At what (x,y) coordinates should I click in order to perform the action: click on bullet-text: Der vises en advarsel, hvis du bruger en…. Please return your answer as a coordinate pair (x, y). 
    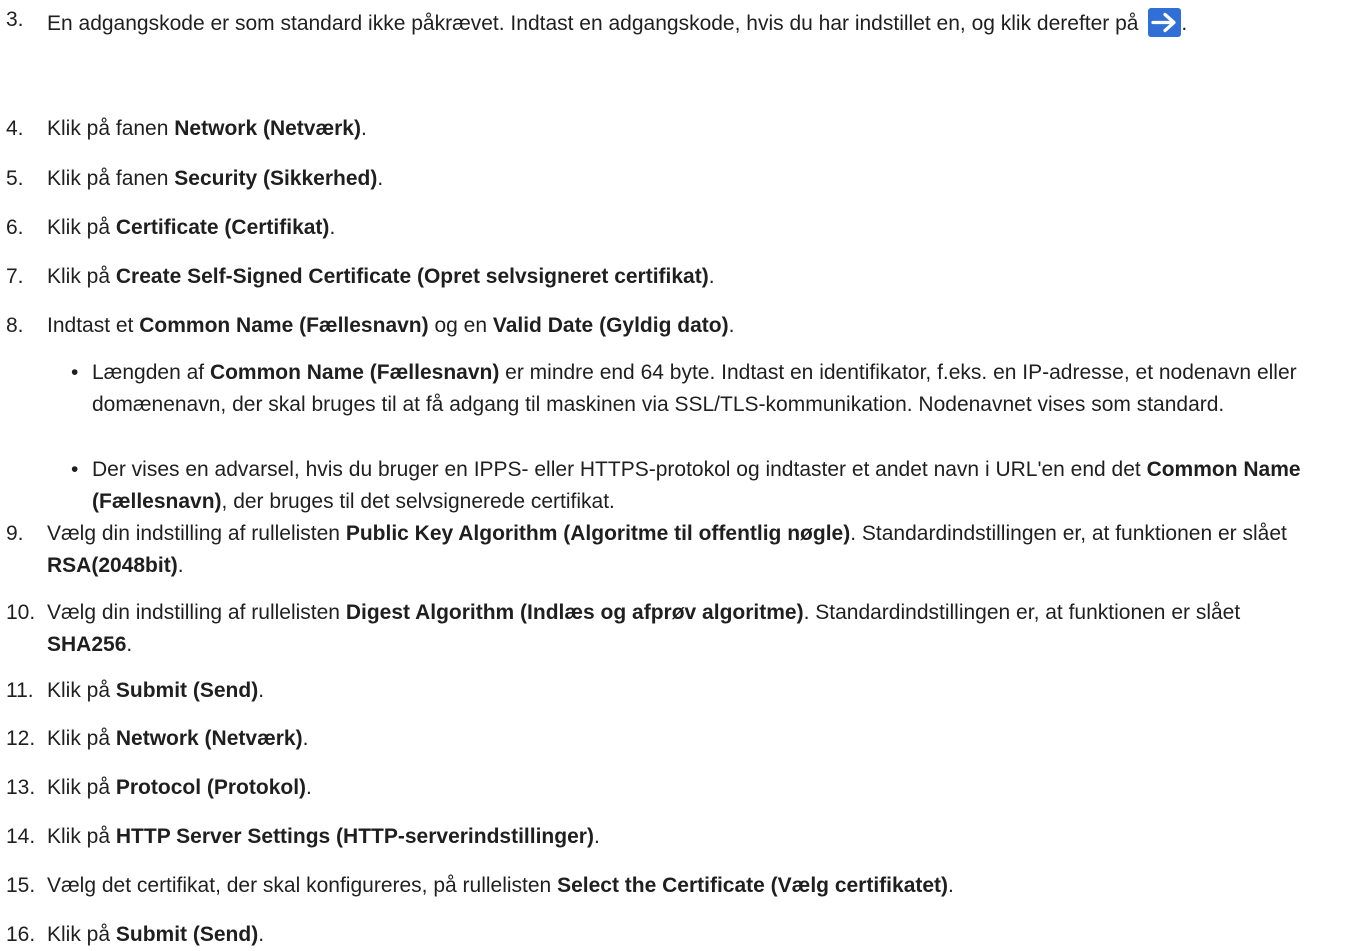
    Looking at the image, I should click on (696, 485).